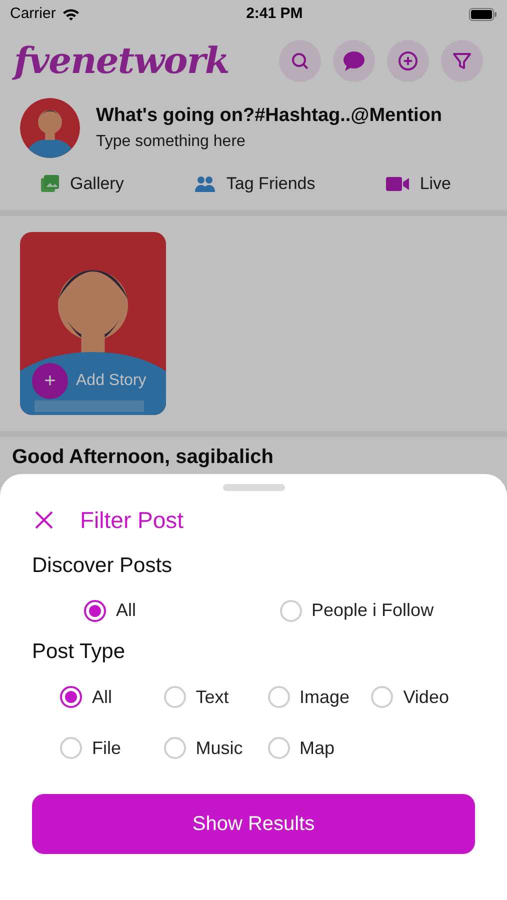  I want to click on section-title: Post Type, so click(79, 652).